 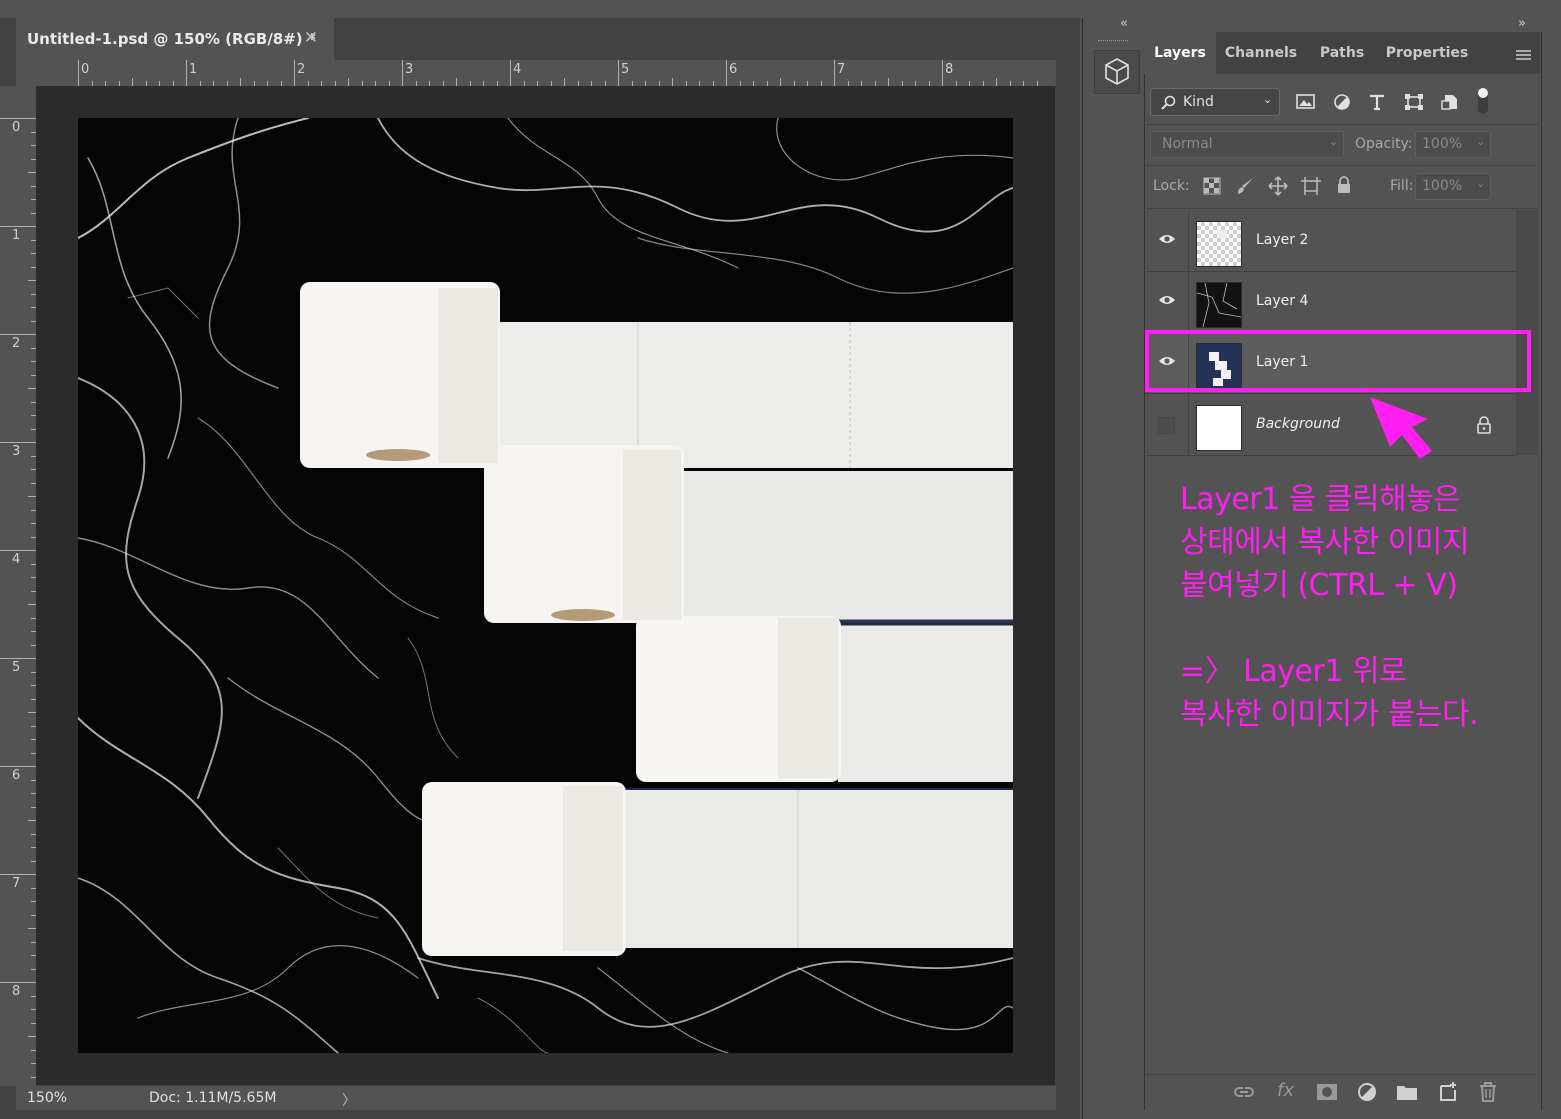 I want to click on vertical-ruler: 0 1 2 3 4 5 6 7 8, so click(x=18, y=586).